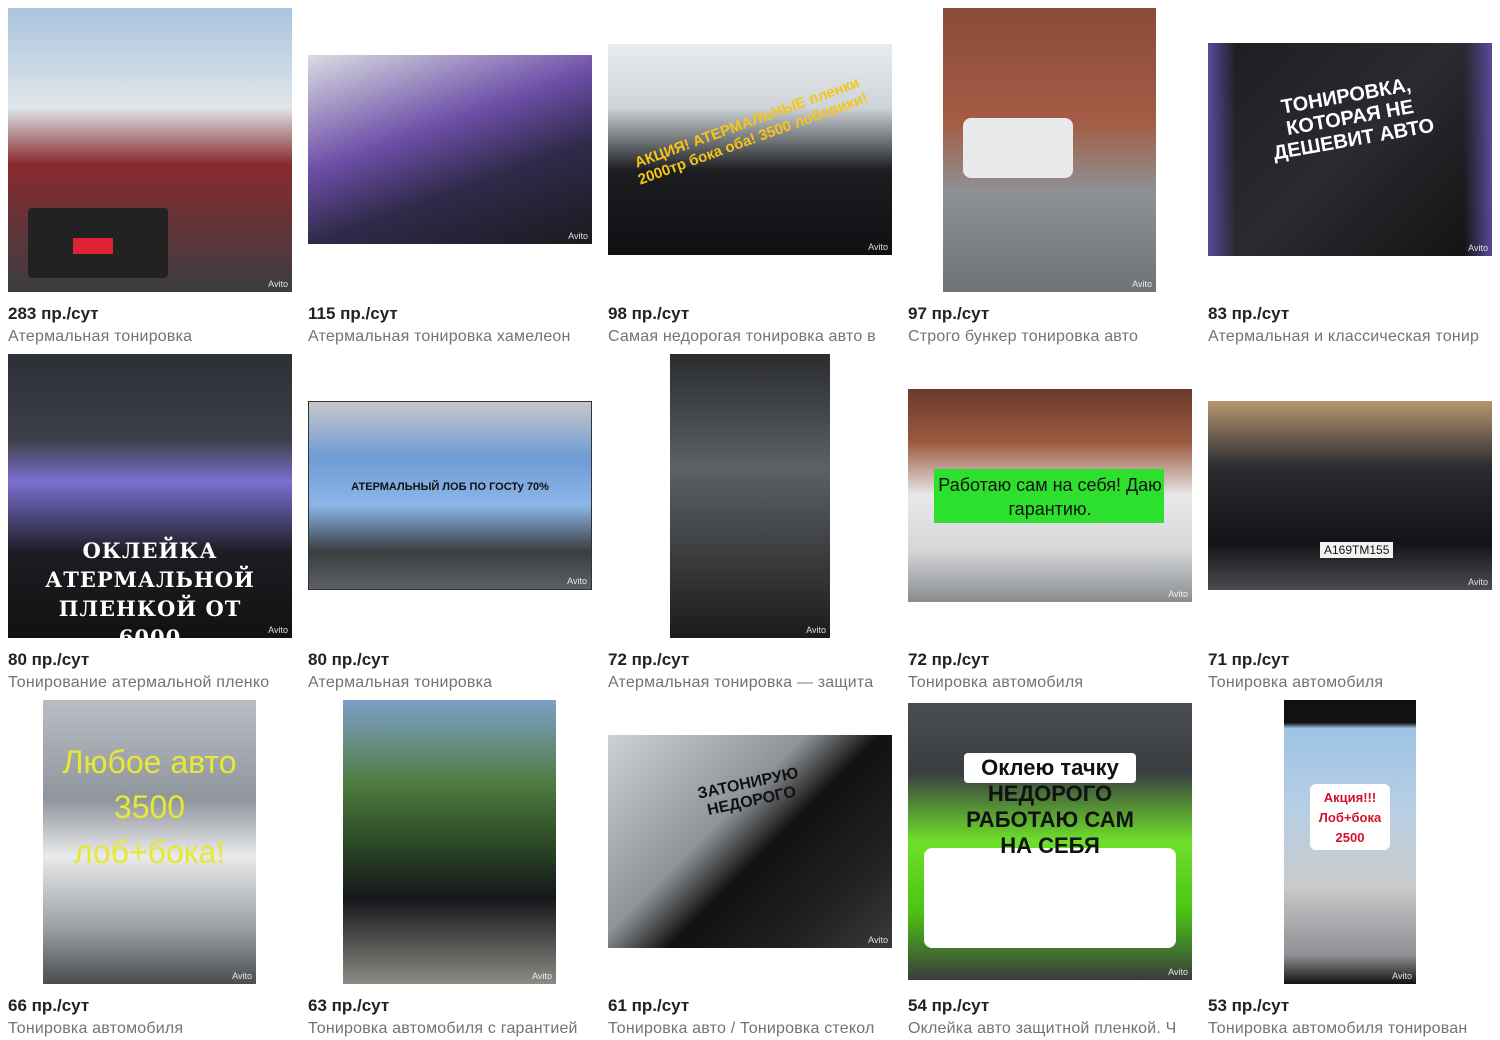  What do you see at coordinates (450, 1029) in the screenshot?
I see `listing-title: Тонировка автомобиля с гарантией` at bounding box center [450, 1029].